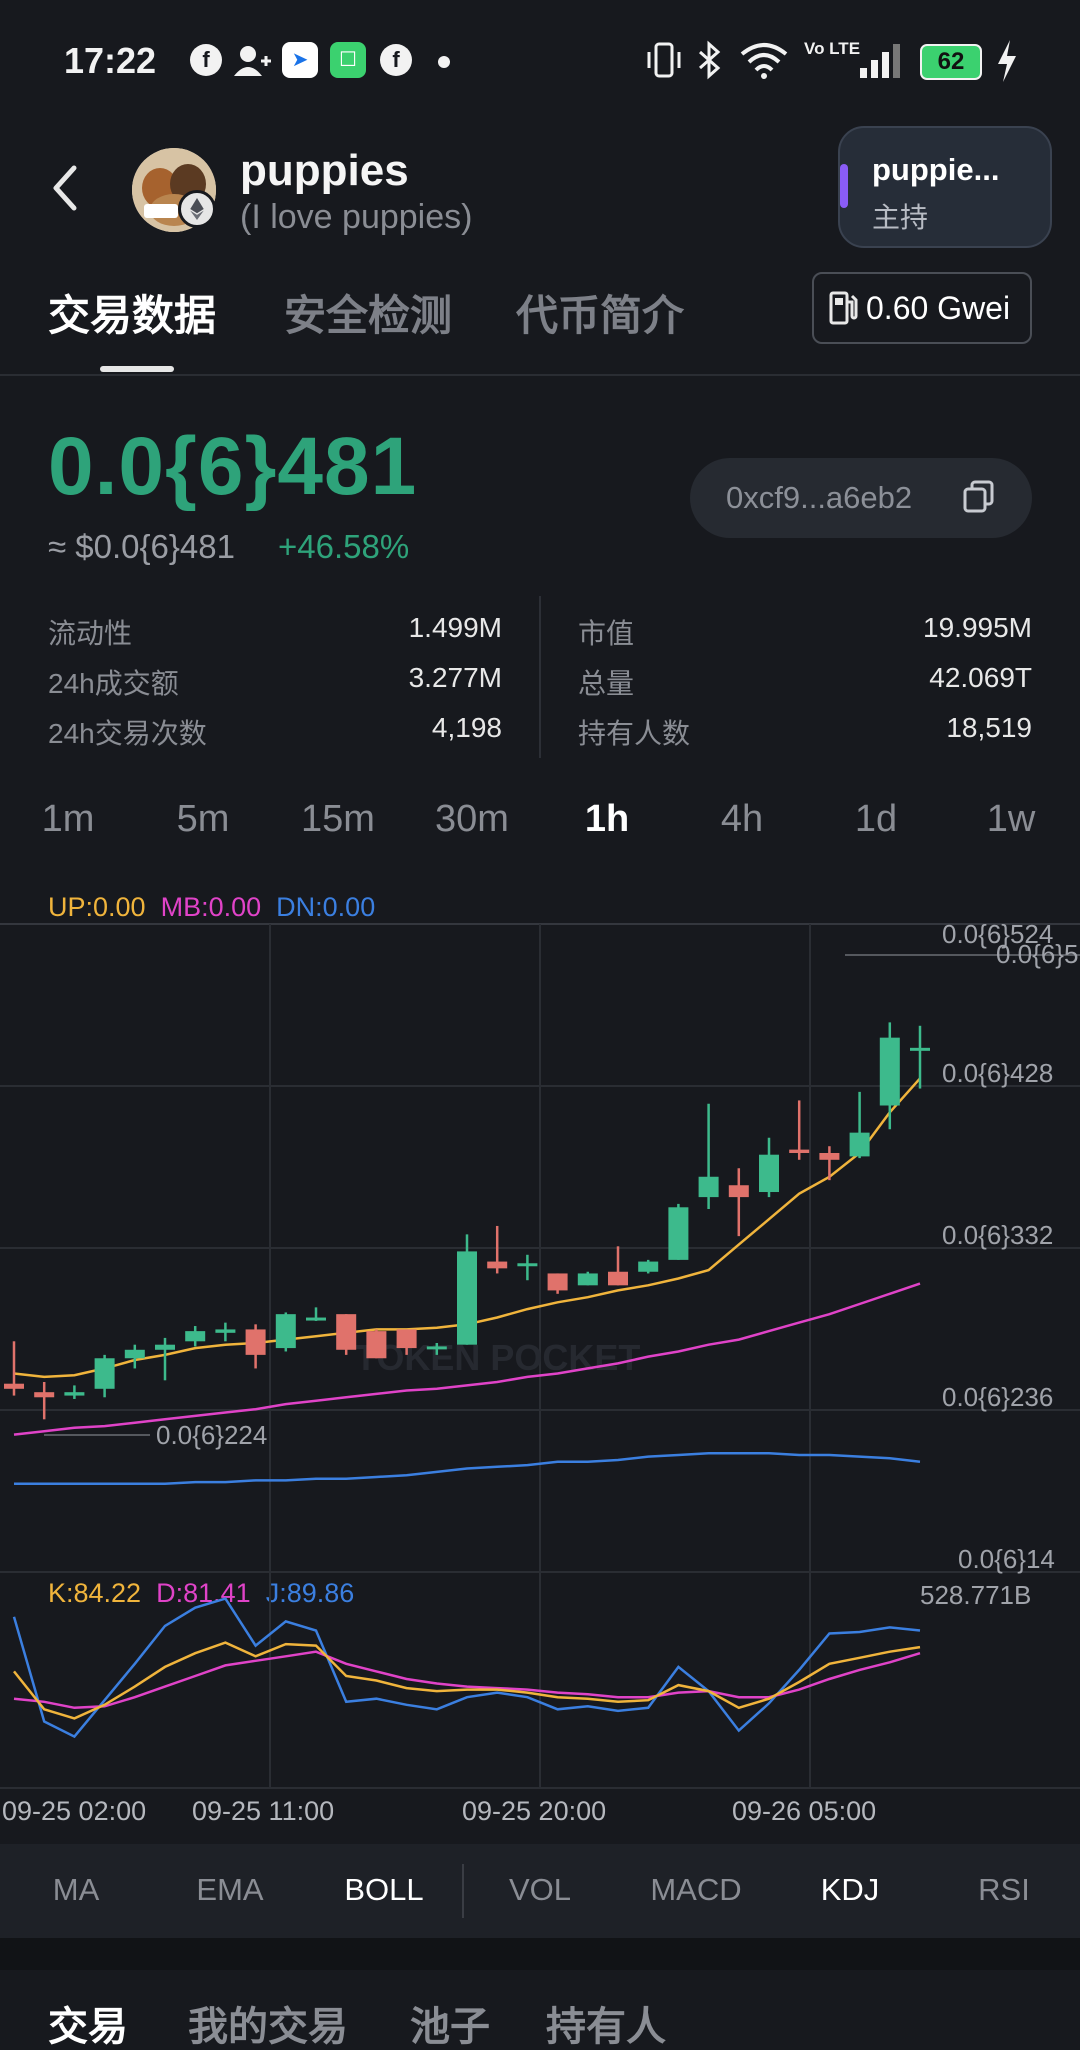 The height and width of the screenshot is (2050, 1080). Describe the element at coordinates (132, 312) in the screenshot. I see `tab-trade-data: 交易数据` at that location.